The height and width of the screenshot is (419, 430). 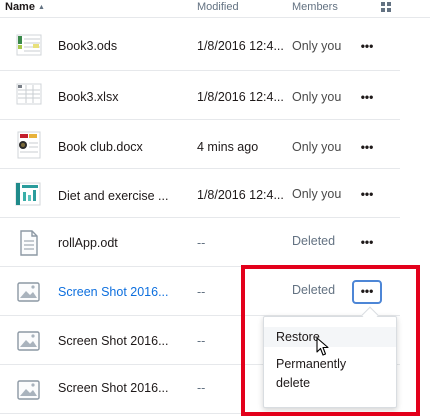 I want to click on sort-ascending-icon: ▲, so click(x=41, y=7).